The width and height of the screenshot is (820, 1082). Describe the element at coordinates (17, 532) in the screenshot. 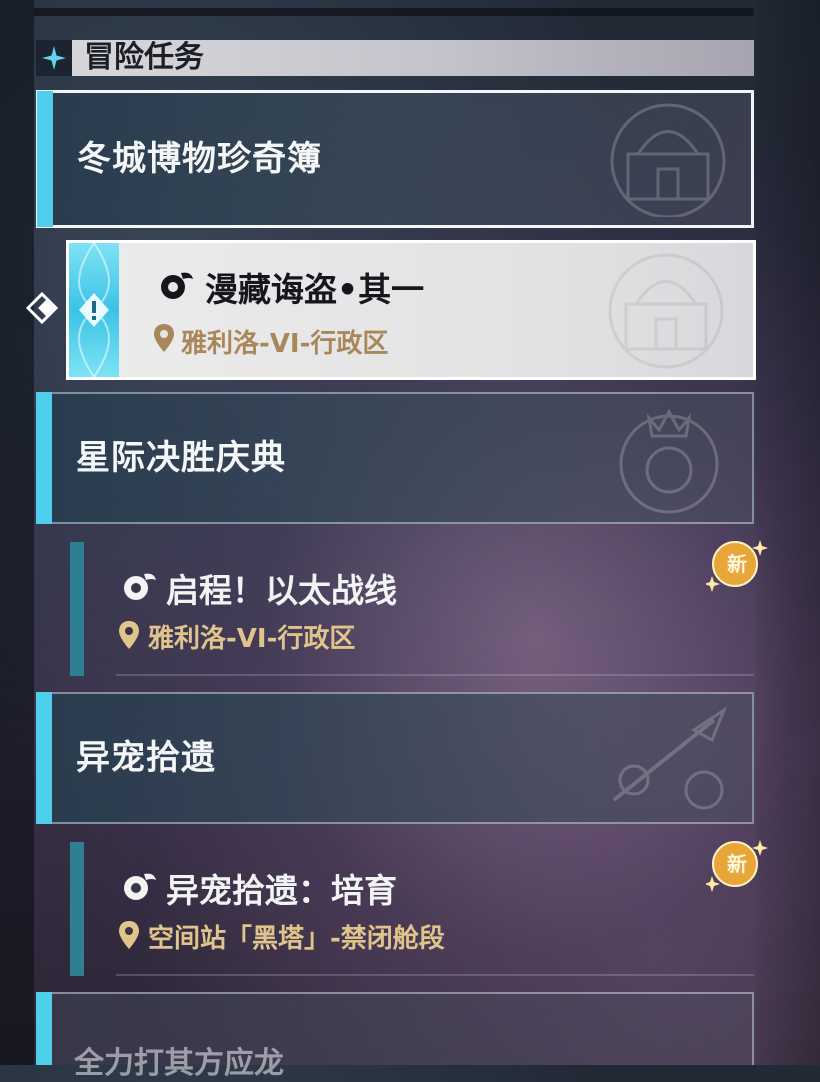

I see `left-panel-edge` at that location.